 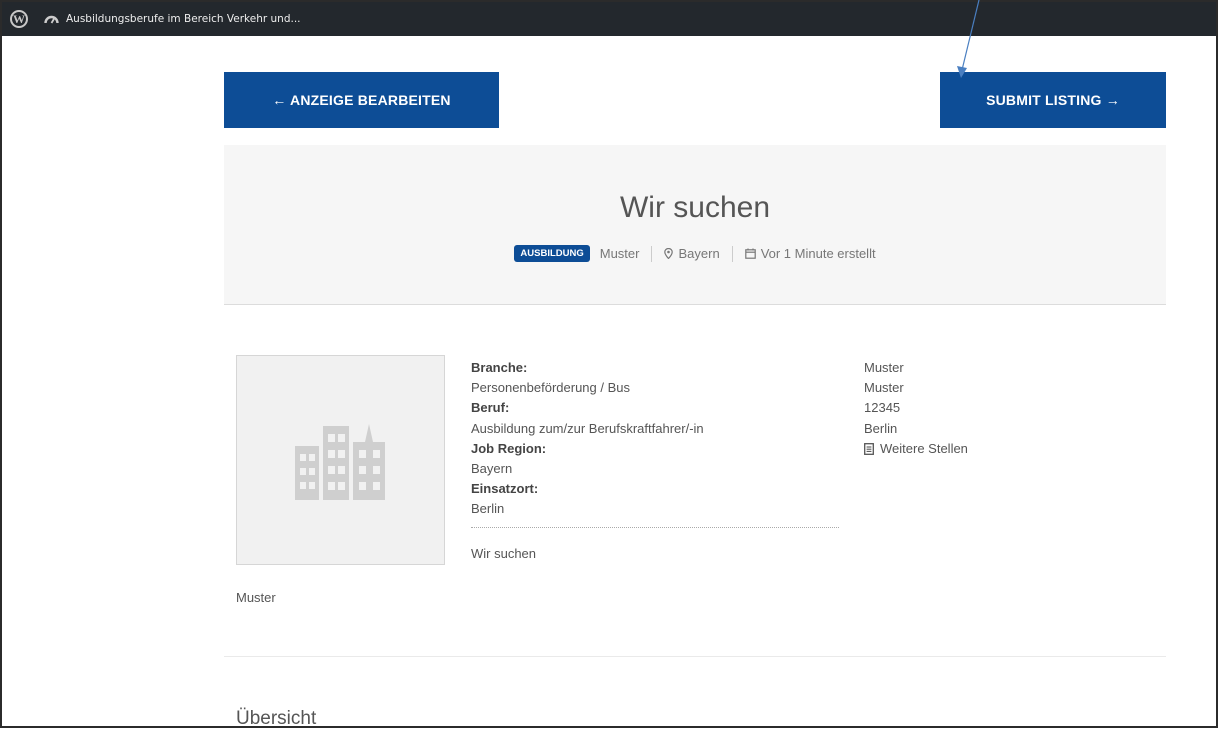 I want to click on company-logo-placeholder, so click(x=340, y=460).